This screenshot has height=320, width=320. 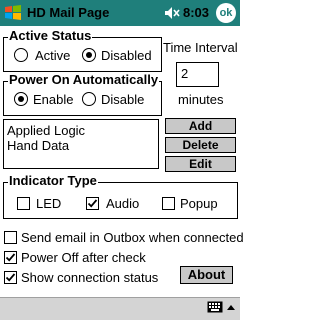 What do you see at coordinates (200, 164) in the screenshot?
I see `edit-button: Edit` at bounding box center [200, 164].